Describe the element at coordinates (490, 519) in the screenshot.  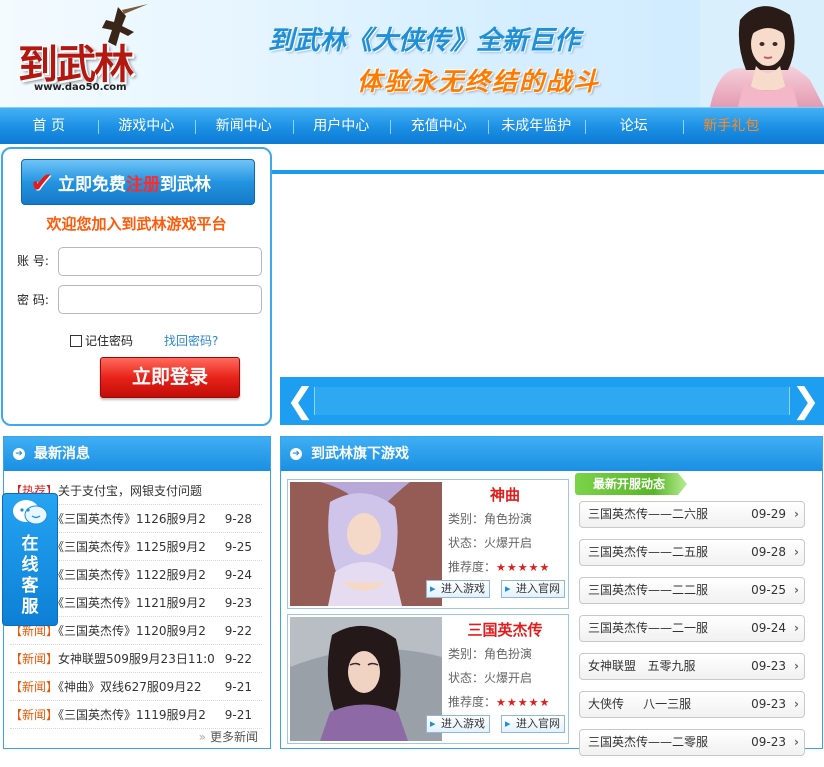
I see `game-type: 类别：角色扮演` at that location.